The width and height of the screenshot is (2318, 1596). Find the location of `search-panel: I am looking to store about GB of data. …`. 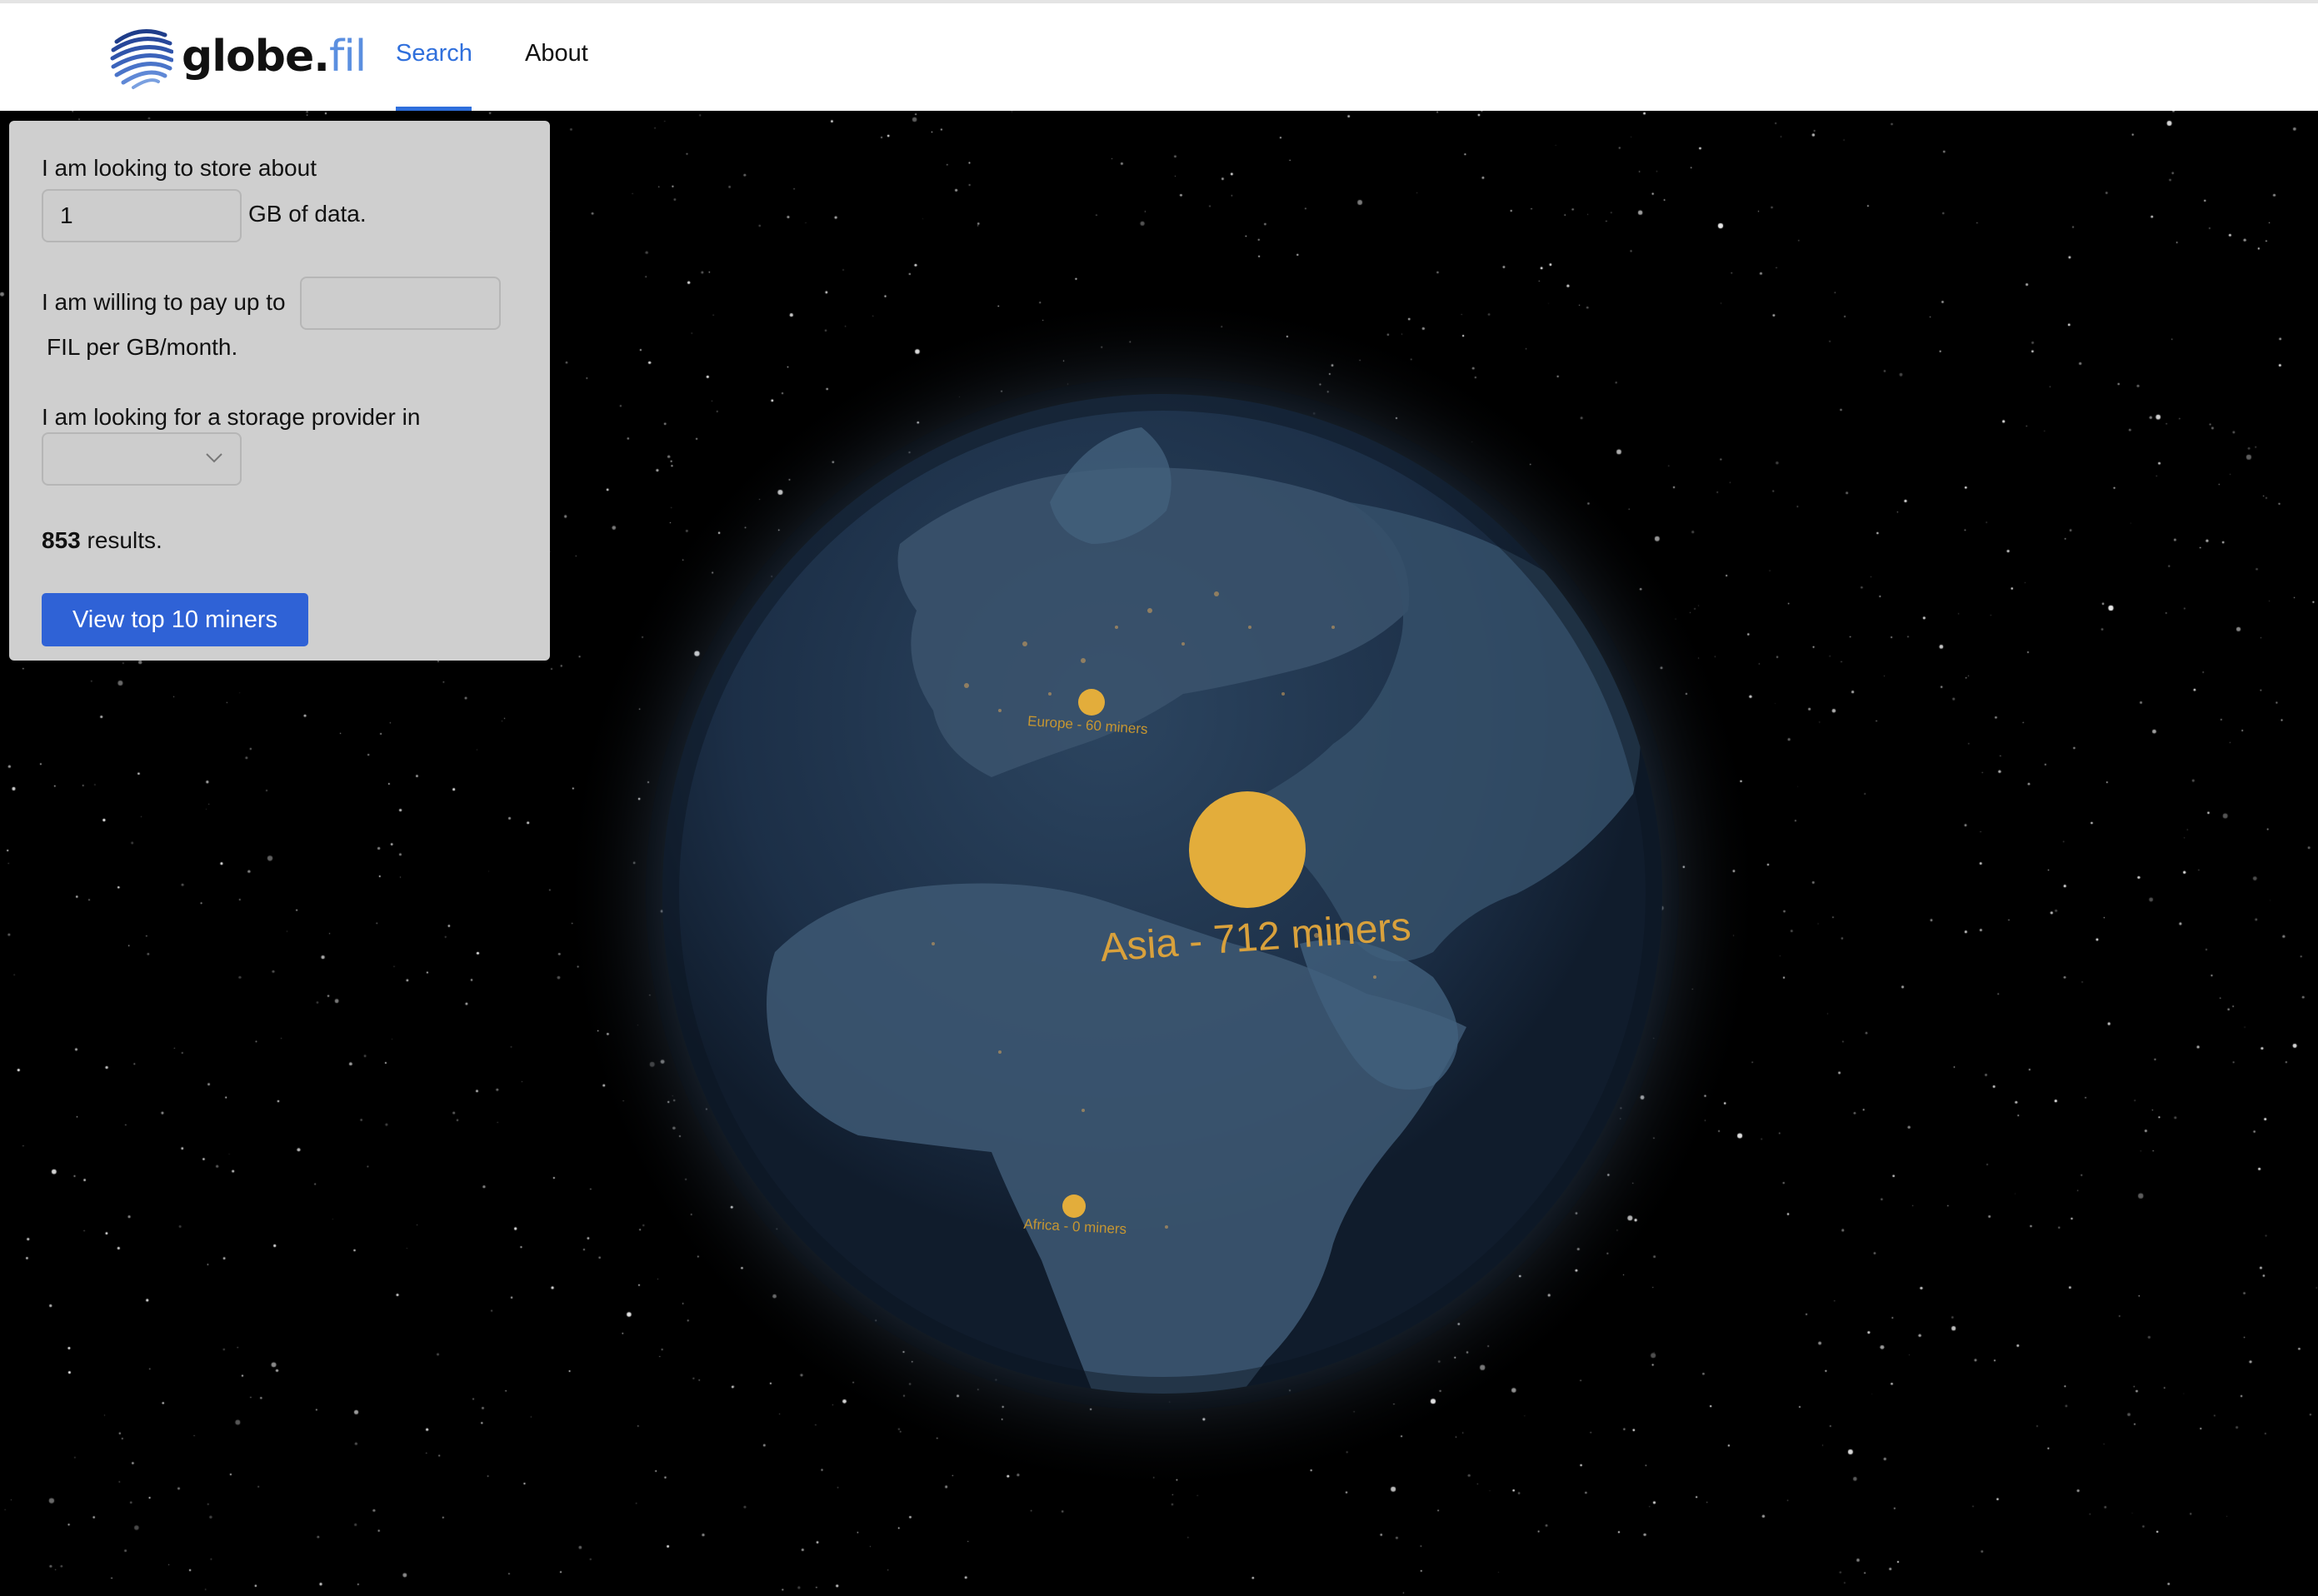

search-panel: I am looking to store about GB of data. … is located at coordinates (280, 391).